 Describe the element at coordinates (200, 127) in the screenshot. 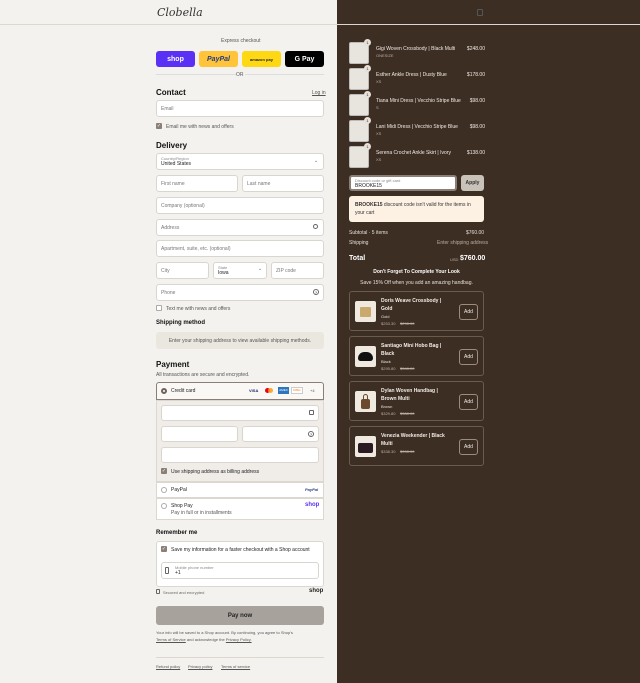

I see `email-news-label: Email me with news and offers` at that location.